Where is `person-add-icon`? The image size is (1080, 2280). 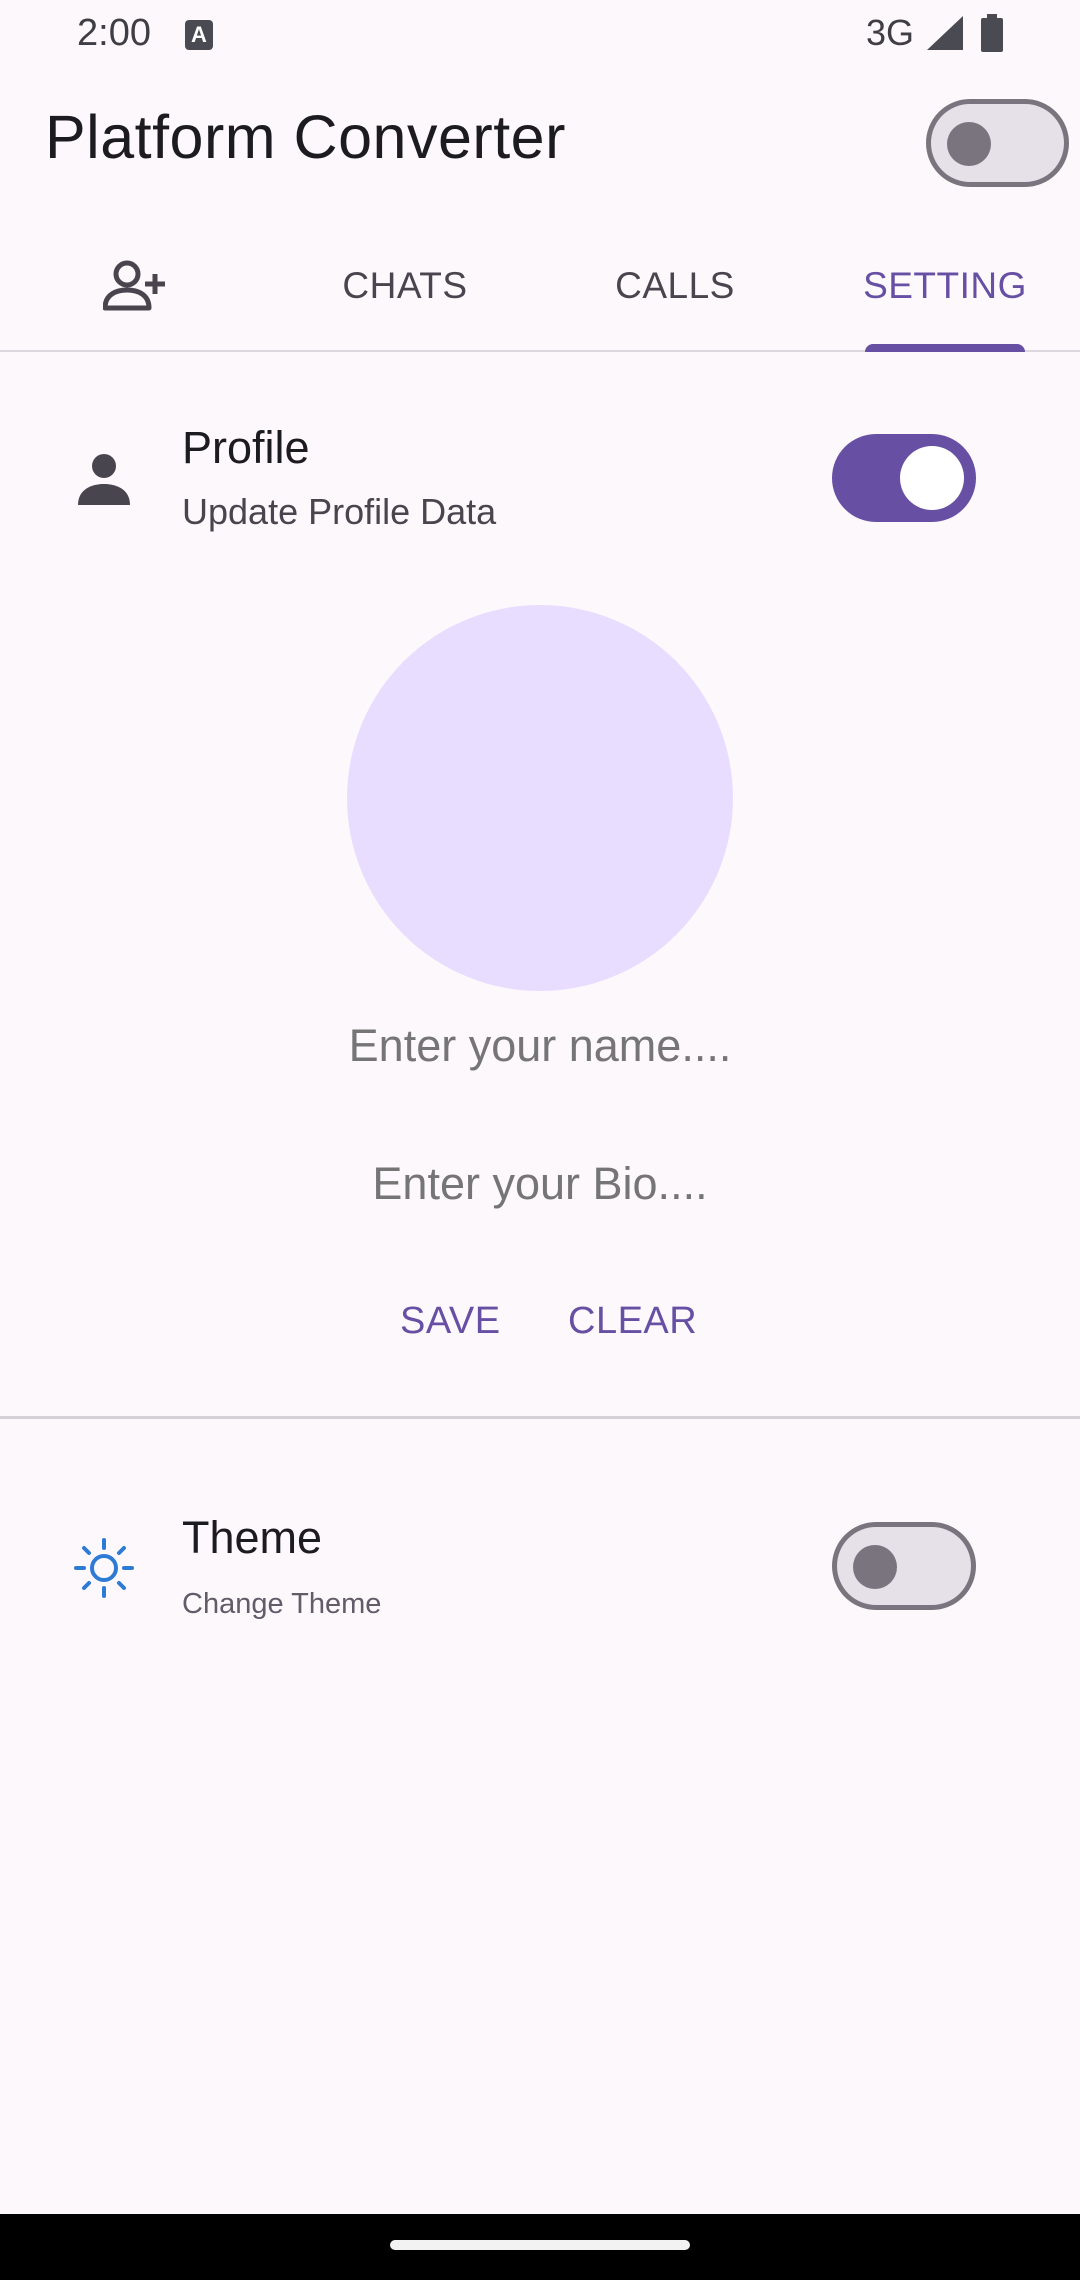 person-add-icon is located at coordinates (134, 285).